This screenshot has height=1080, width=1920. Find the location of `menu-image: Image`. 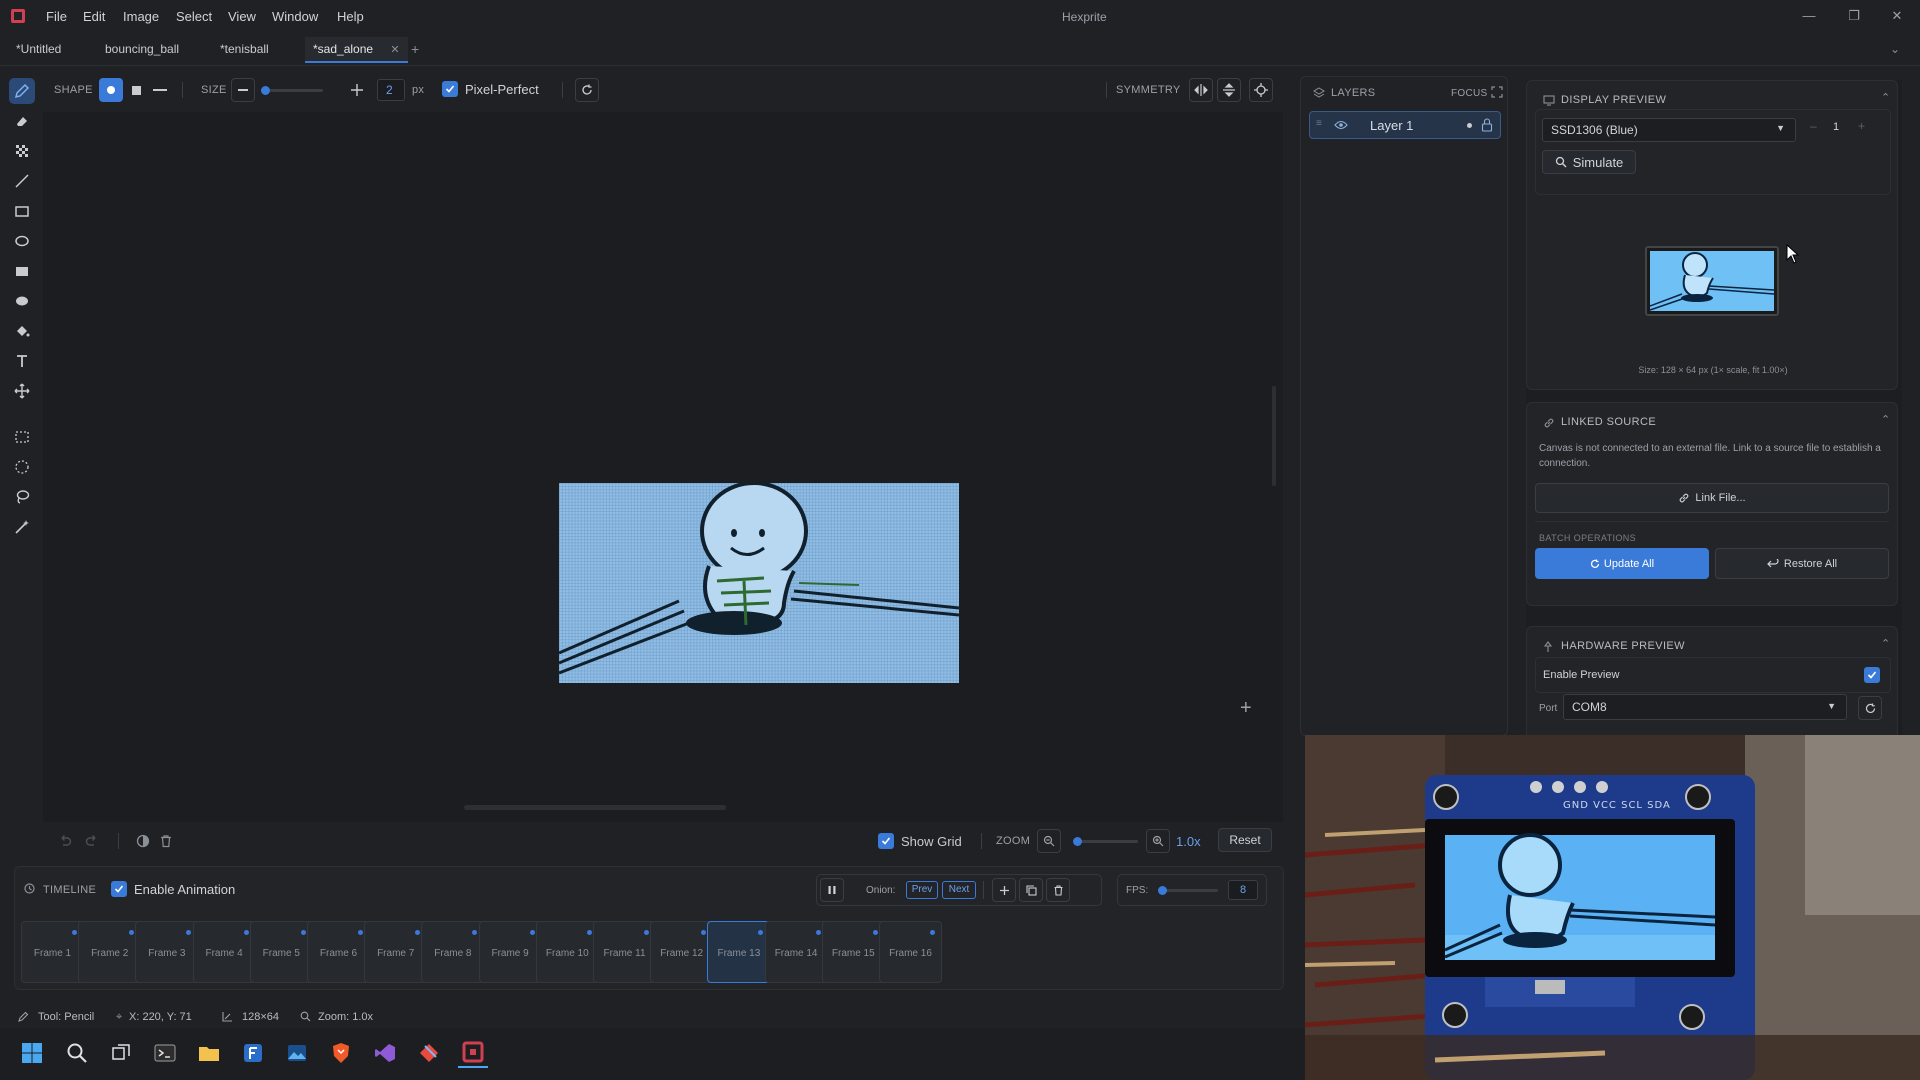

menu-image: Image is located at coordinates (141, 16).